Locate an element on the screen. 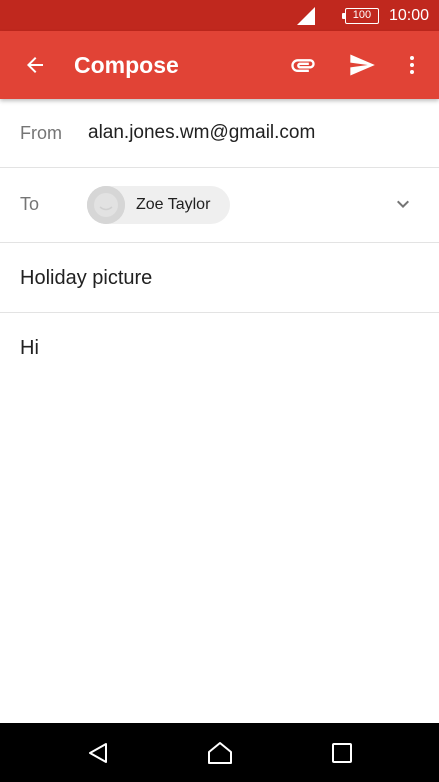 Image resolution: width=439 pixels, height=782 pixels. battery-icon: 100 is located at coordinates (360, 15).